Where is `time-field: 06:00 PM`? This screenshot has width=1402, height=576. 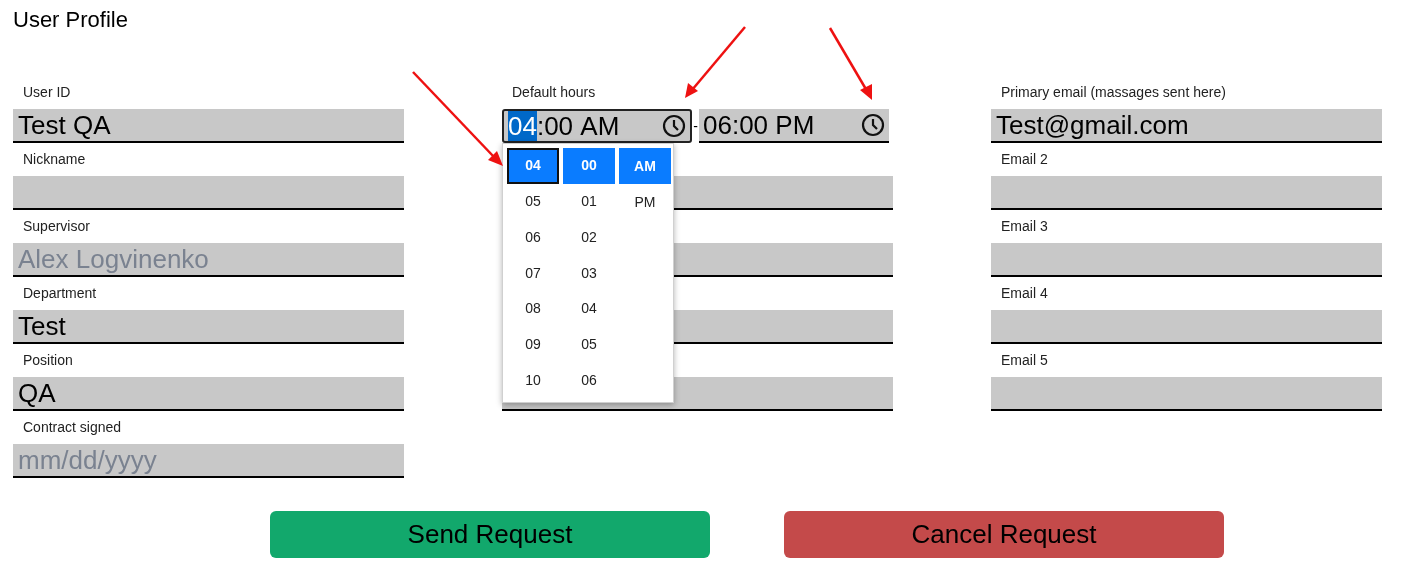 time-field: 06:00 PM is located at coordinates (794, 126).